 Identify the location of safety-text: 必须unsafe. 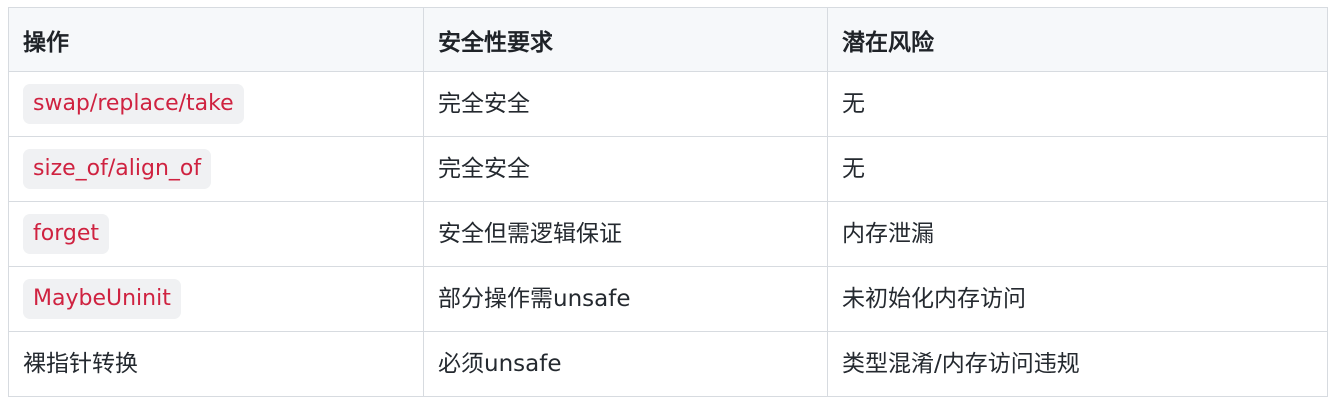
(500, 364).